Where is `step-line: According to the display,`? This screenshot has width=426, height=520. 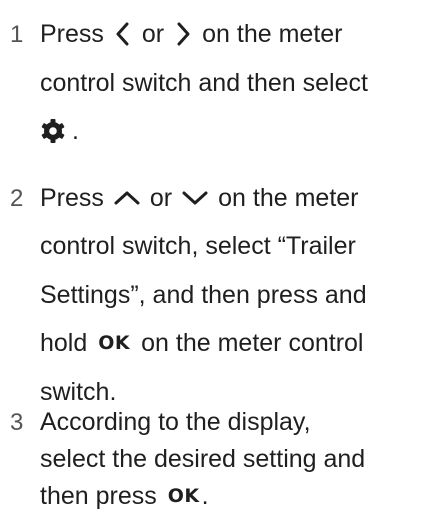
step-line: According to the display, is located at coordinates (175, 422).